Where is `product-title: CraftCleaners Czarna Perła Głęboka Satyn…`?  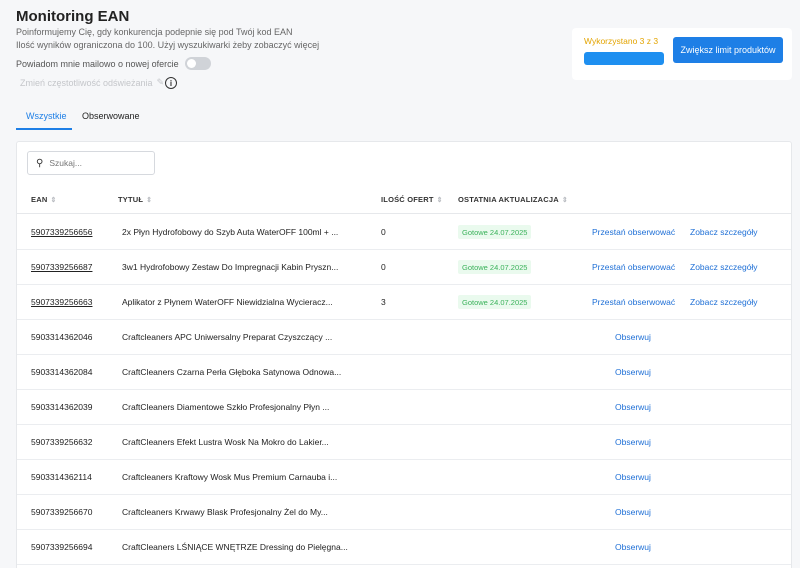 product-title: CraftCleaners Czarna Perła Głęboka Satyn… is located at coordinates (232, 372).